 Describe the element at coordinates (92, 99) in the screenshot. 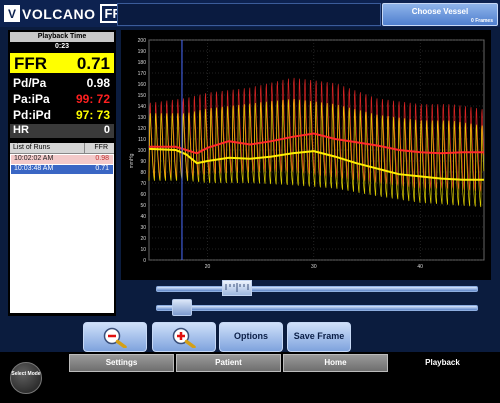

I see `pa-ipa-value: 99: 72` at that location.